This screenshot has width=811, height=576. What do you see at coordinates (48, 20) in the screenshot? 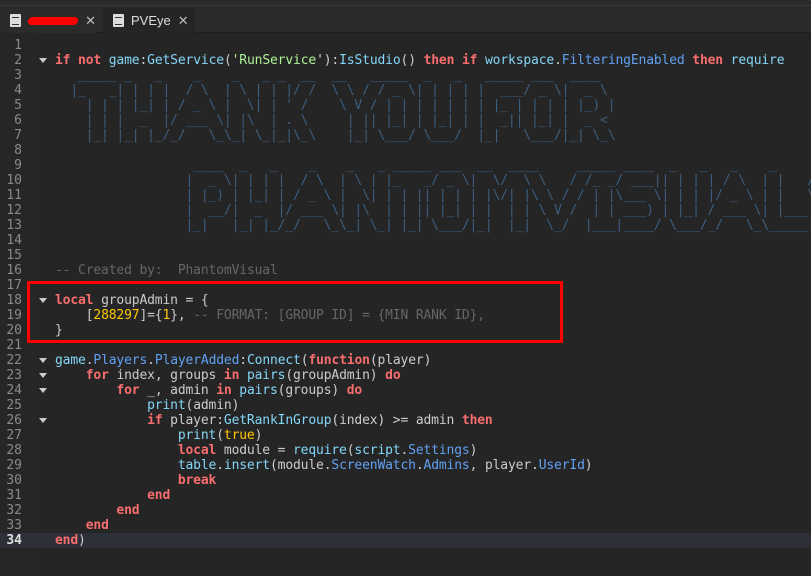
I see `tab-script-redacted: ✕` at bounding box center [48, 20].